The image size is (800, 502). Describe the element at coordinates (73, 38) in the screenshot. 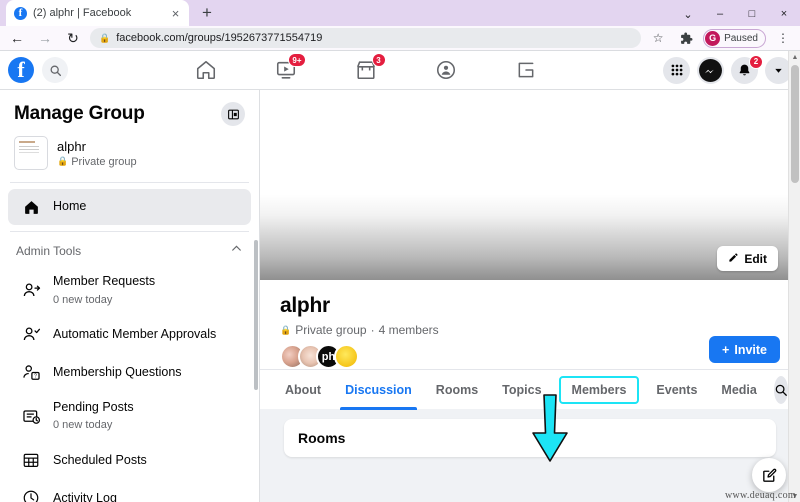

I see `reload-button: ↻` at that location.